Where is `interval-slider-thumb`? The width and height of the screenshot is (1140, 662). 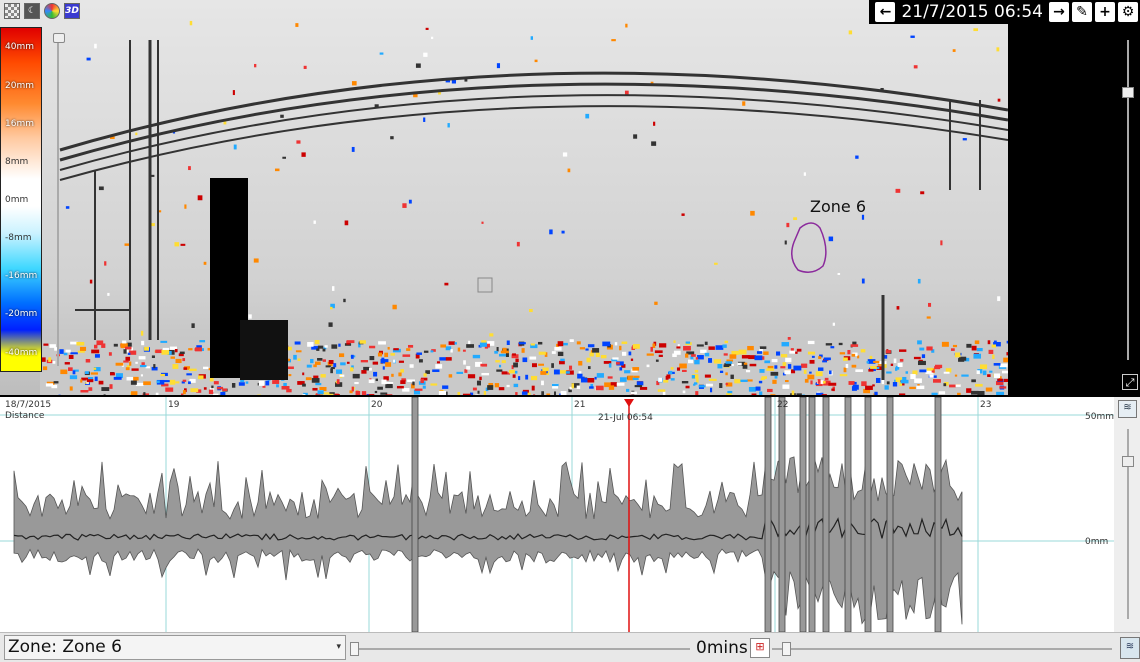
interval-slider-thumb is located at coordinates (786, 649).